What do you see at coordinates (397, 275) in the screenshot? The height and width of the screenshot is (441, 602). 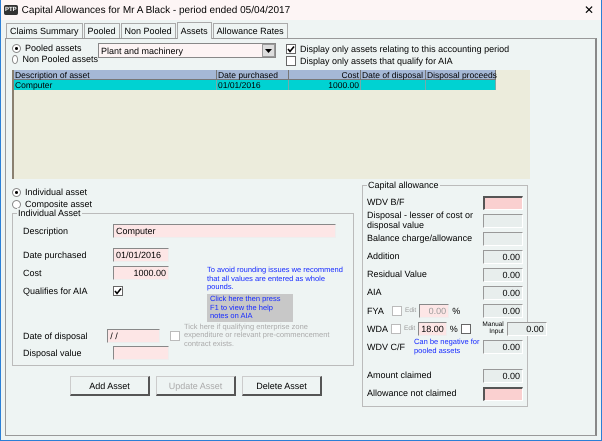 I see `field-label: Residual Value` at bounding box center [397, 275].